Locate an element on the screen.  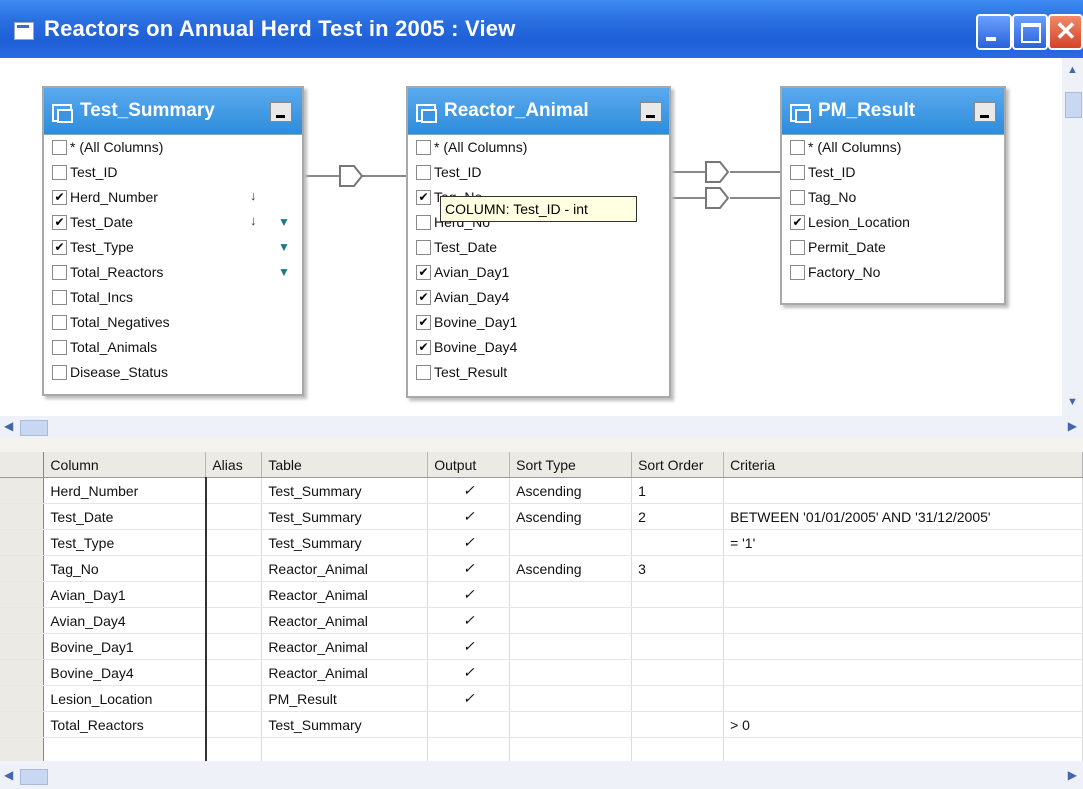
grid-cell: > 0 is located at coordinates (903, 724).